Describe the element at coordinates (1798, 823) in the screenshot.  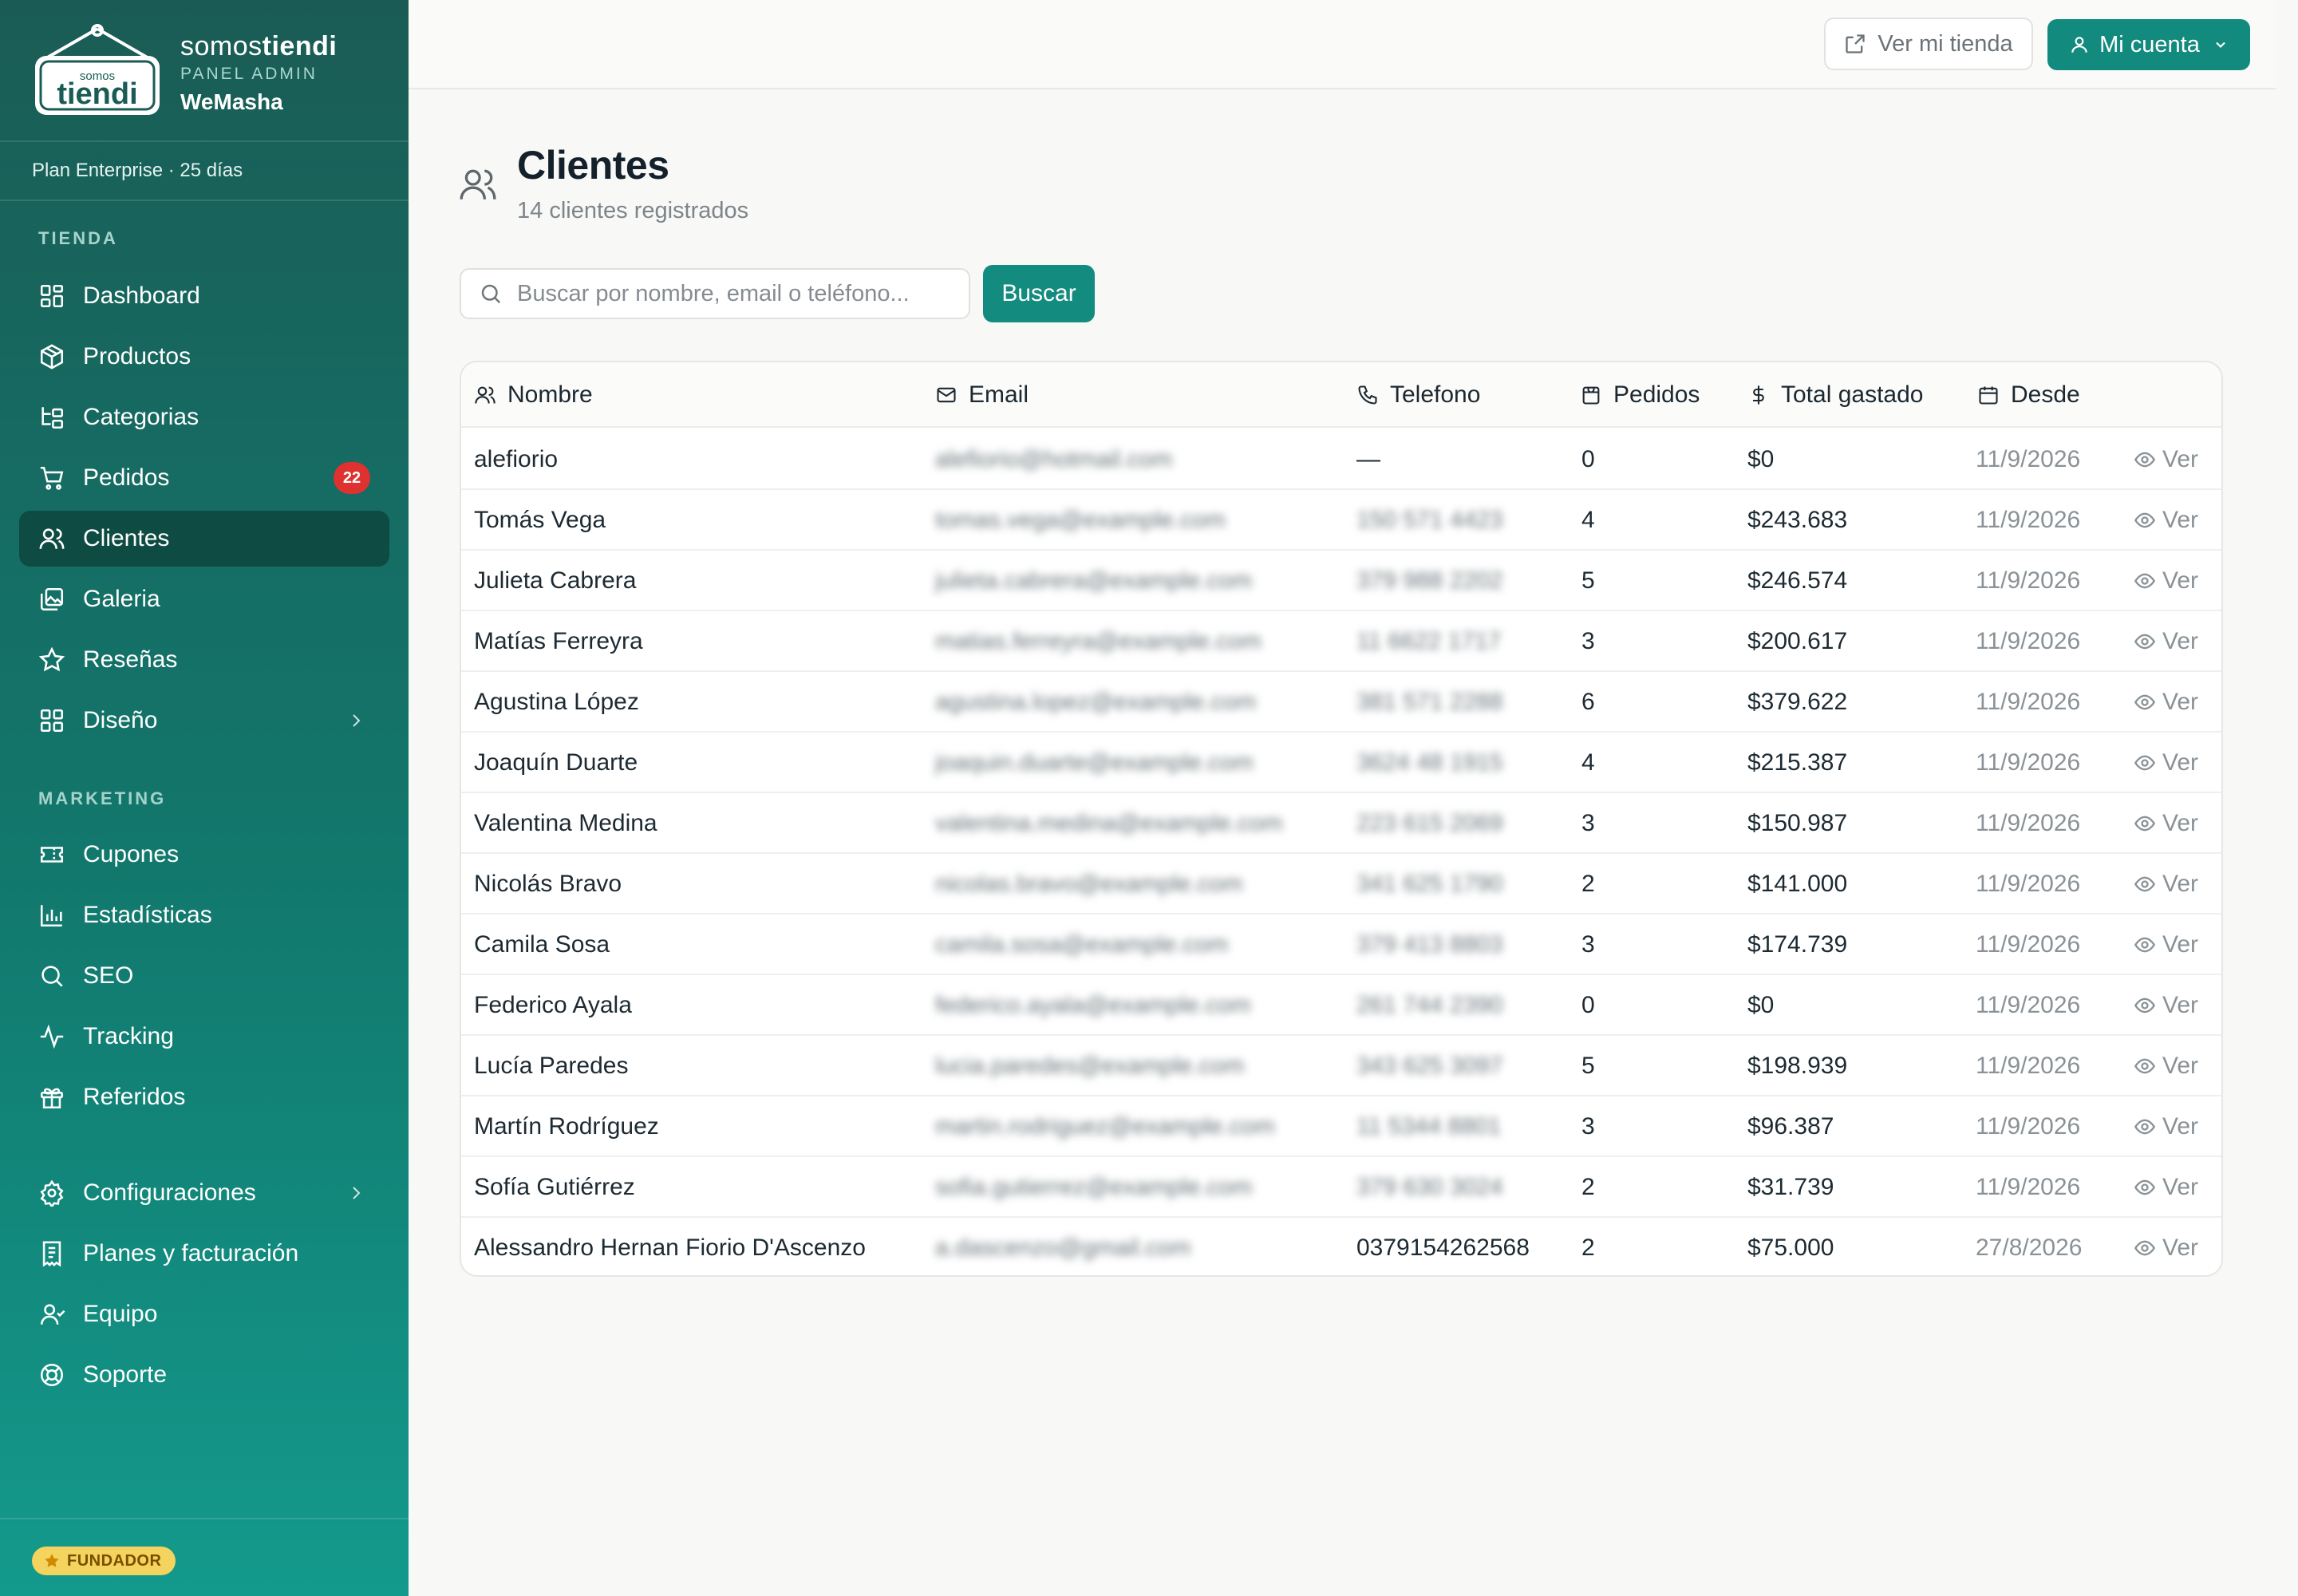
I see `client-total: $150.987` at that location.